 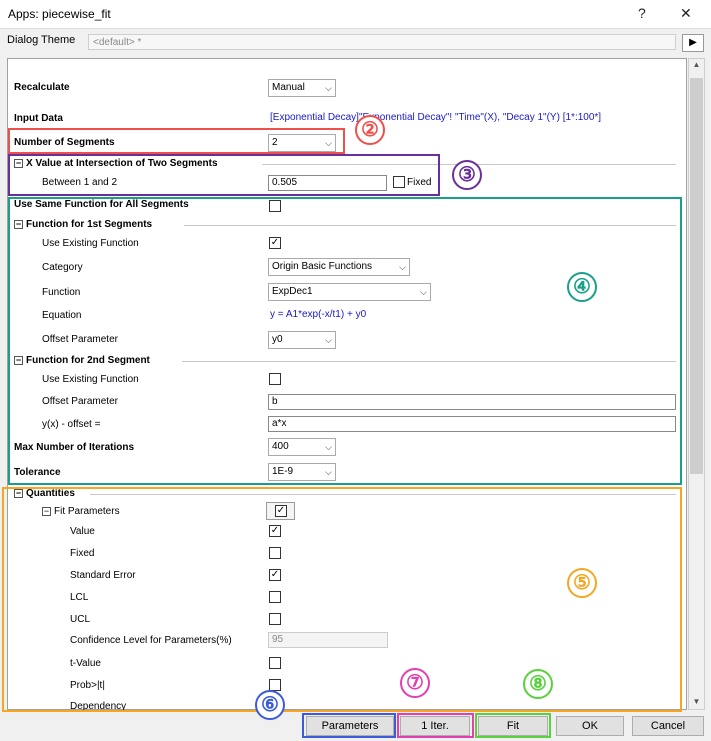 I want to click on theme-menu-button: ▶, so click(x=693, y=43).